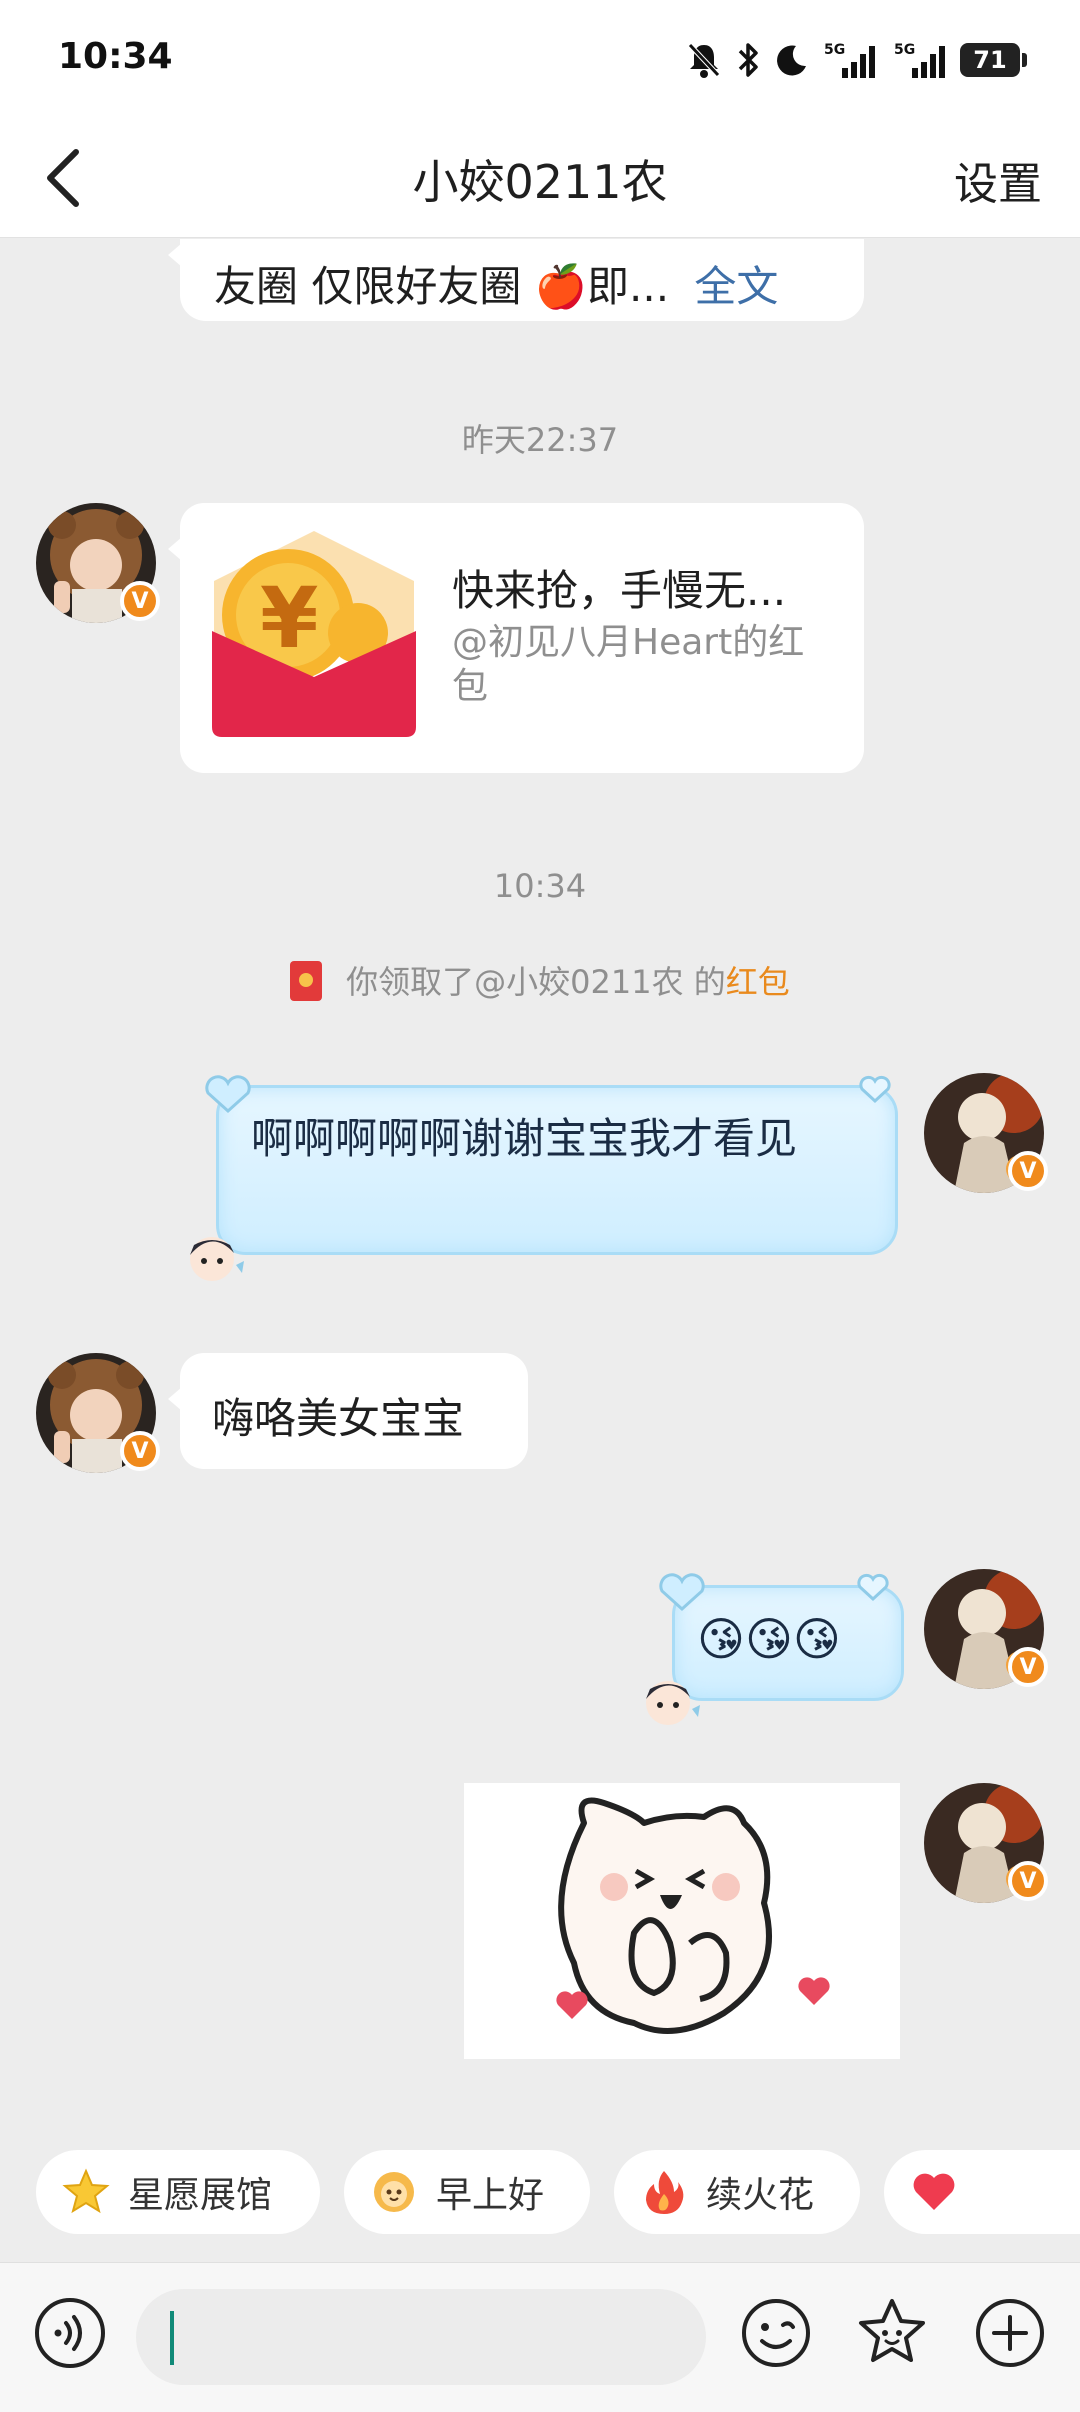 This screenshot has width=1080, height=2412. I want to click on friend-message-bubble: 嗨咯美女宝宝, so click(348, 1411).